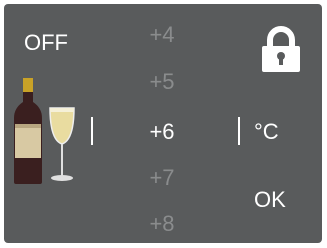  Describe the element at coordinates (162, 132) in the screenshot. I see `temperature-option-selected: +6` at that location.